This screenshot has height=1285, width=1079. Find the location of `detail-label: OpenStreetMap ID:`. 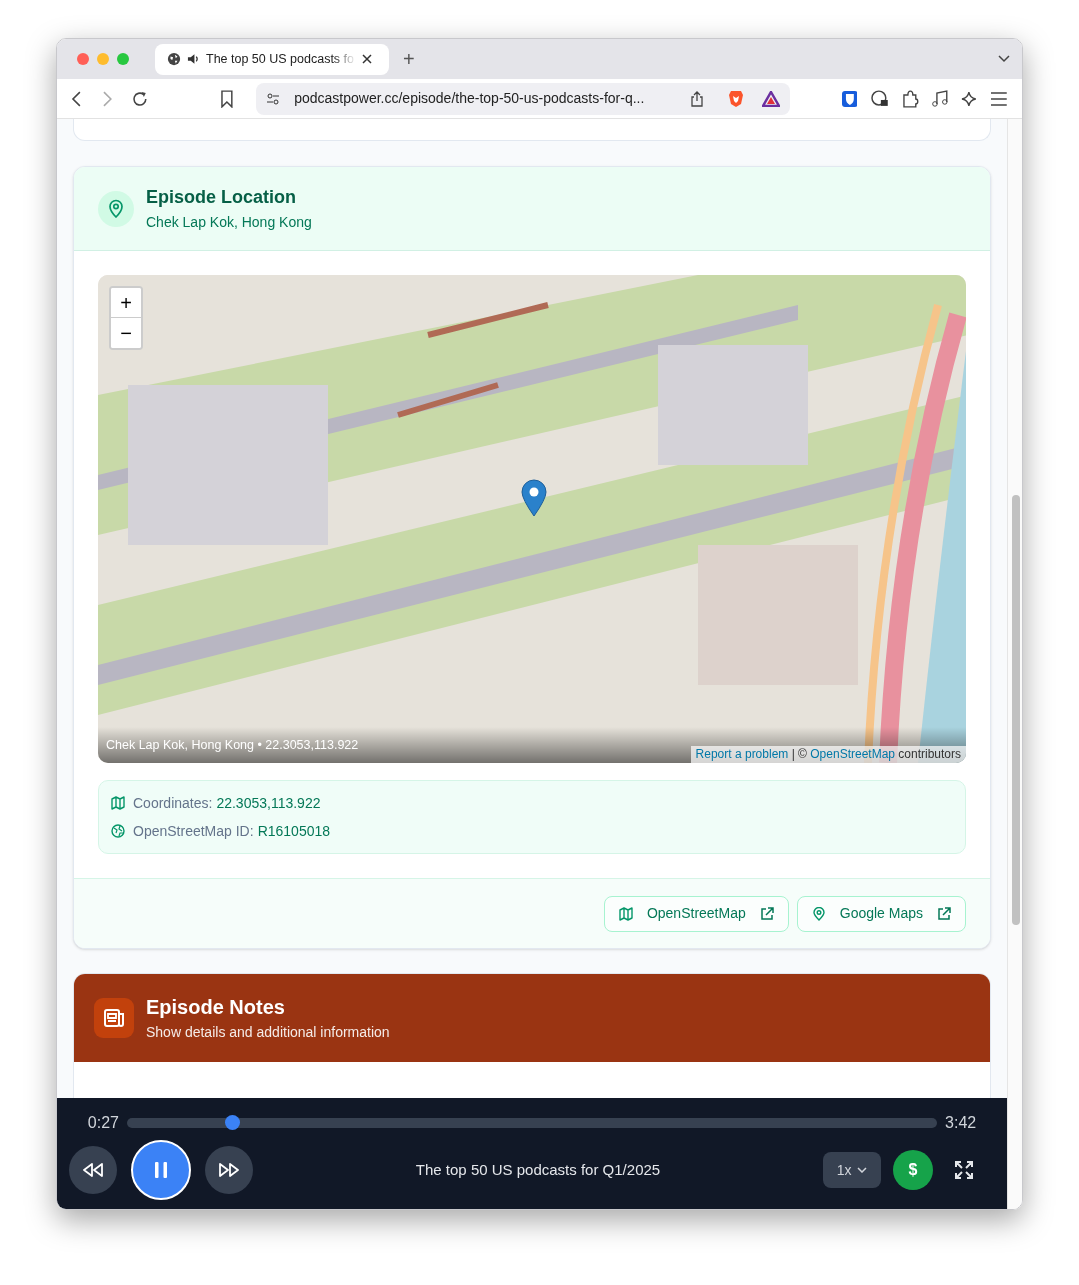

detail-label: OpenStreetMap ID: is located at coordinates (193, 831).